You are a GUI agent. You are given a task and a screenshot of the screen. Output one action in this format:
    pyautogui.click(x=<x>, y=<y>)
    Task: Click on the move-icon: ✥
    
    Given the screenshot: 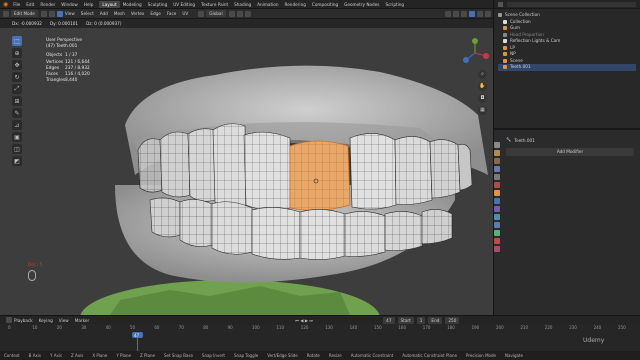 What is the action you would take?
    pyautogui.click(x=17, y=65)
    